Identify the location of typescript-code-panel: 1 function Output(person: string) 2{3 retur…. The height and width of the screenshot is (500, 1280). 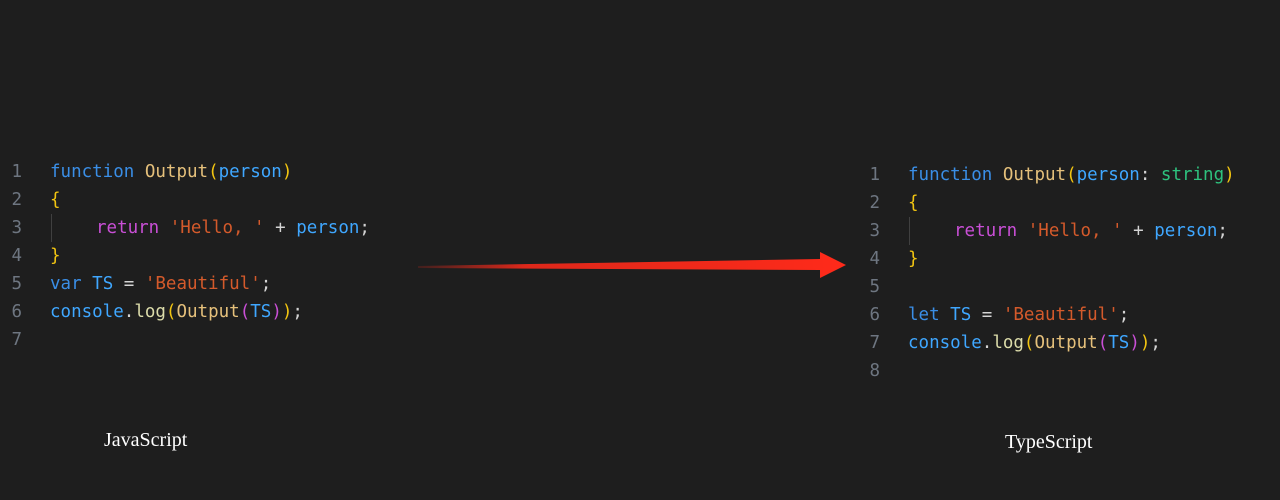
(1068, 273).